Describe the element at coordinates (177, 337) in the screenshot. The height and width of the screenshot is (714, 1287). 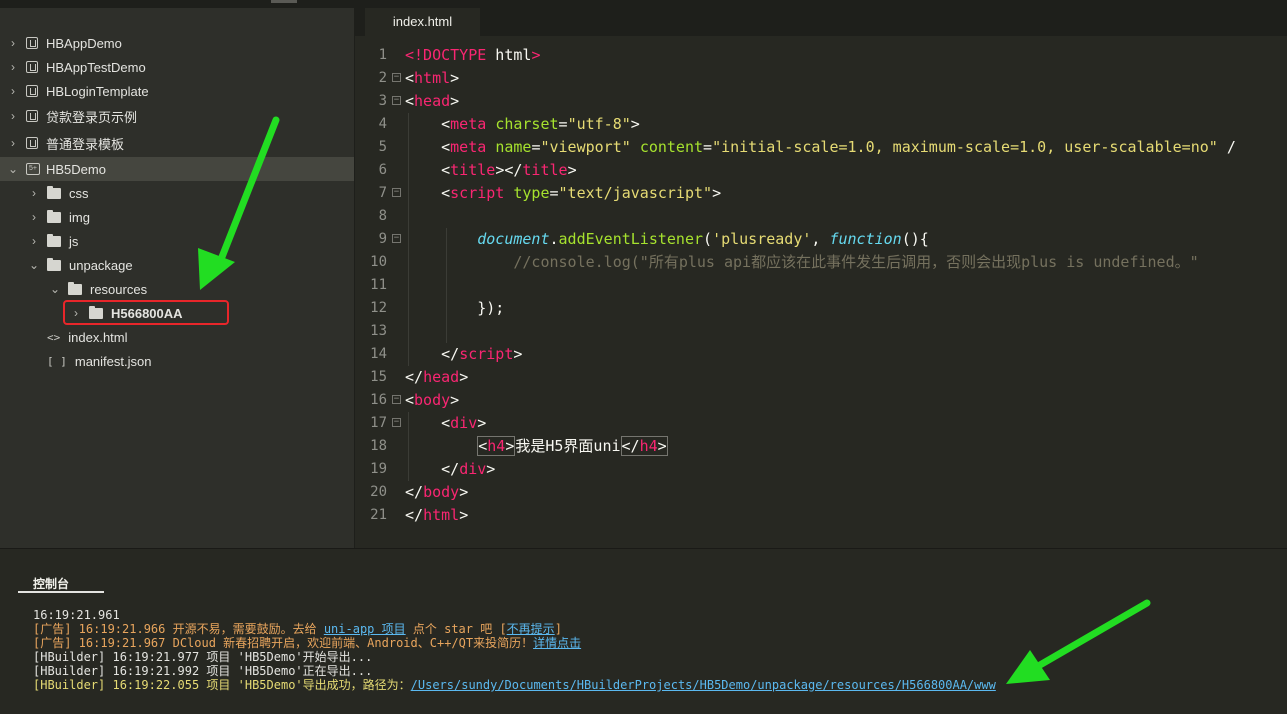
I see `tree-item-index-html: <> index.html` at that location.